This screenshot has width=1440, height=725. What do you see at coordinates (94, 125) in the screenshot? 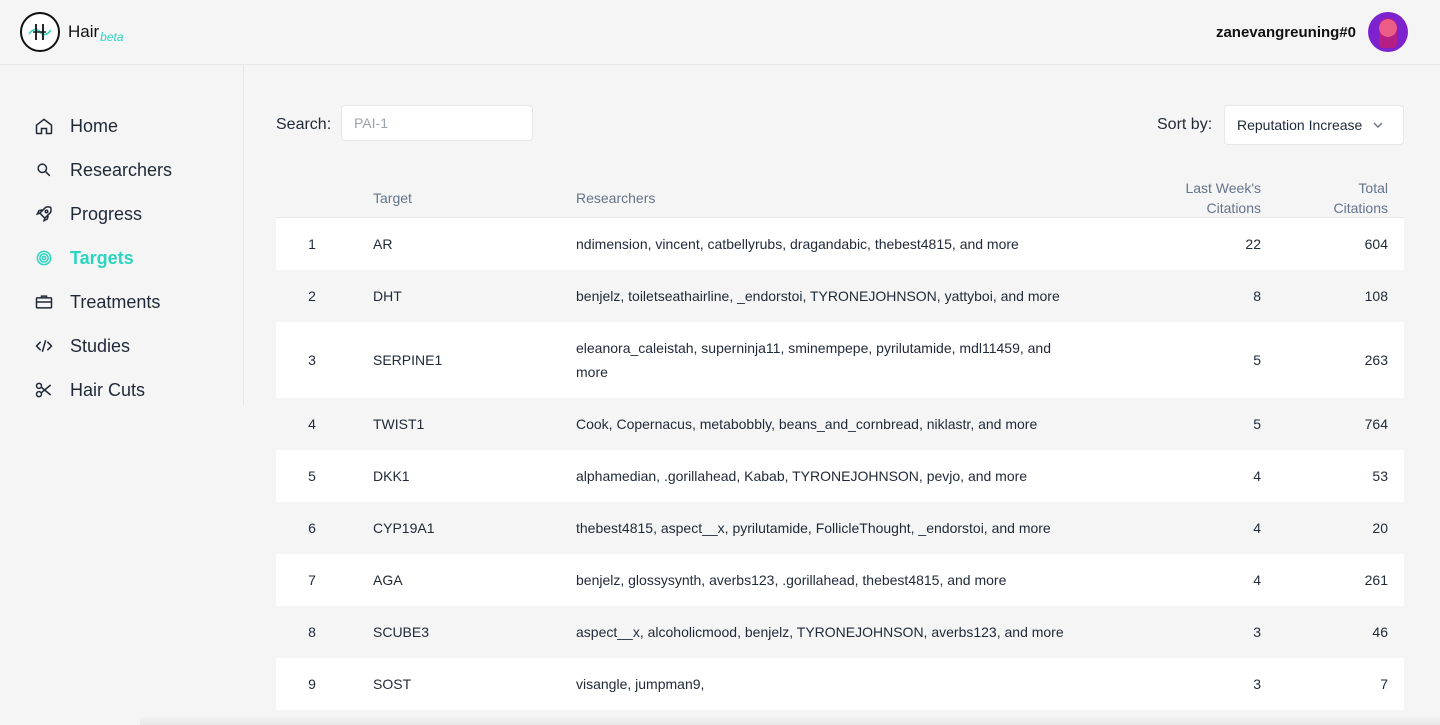
I see `sidebar-item-label: Home` at bounding box center [94, 125].